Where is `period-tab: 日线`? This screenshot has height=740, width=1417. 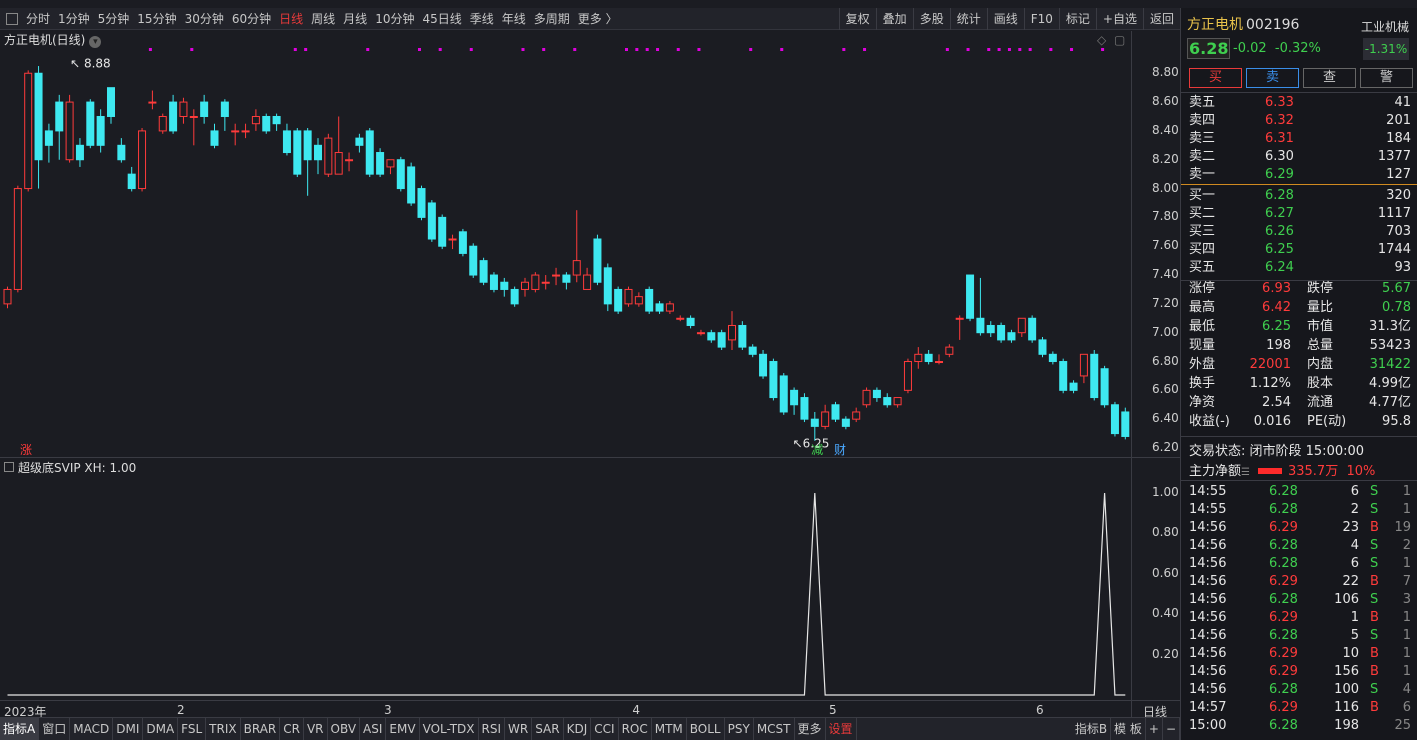 period-tab: 日线 is located at coordinates (291, 19).